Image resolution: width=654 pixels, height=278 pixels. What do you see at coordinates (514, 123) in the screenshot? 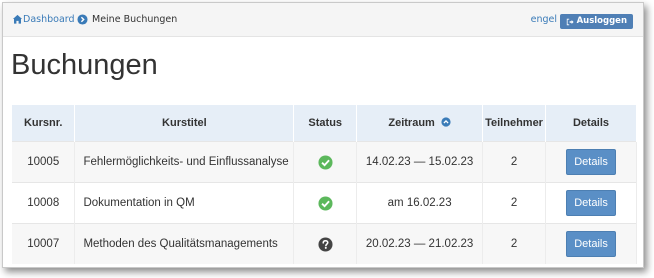
I see `column-header-teilnehmer: Teilnehmer` at bounding box center [514, 123].